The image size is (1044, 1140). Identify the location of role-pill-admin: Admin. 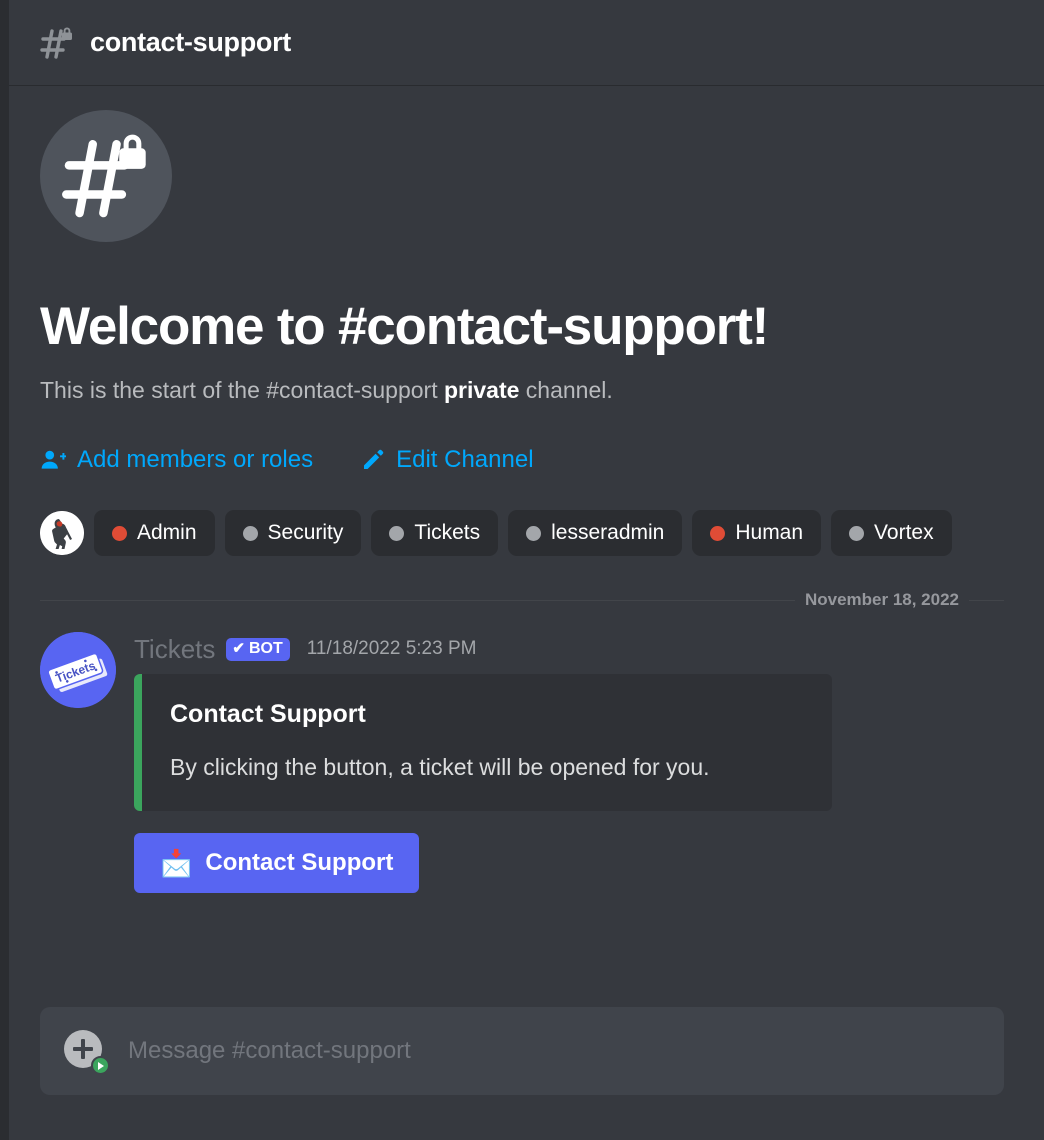
(154, 533).